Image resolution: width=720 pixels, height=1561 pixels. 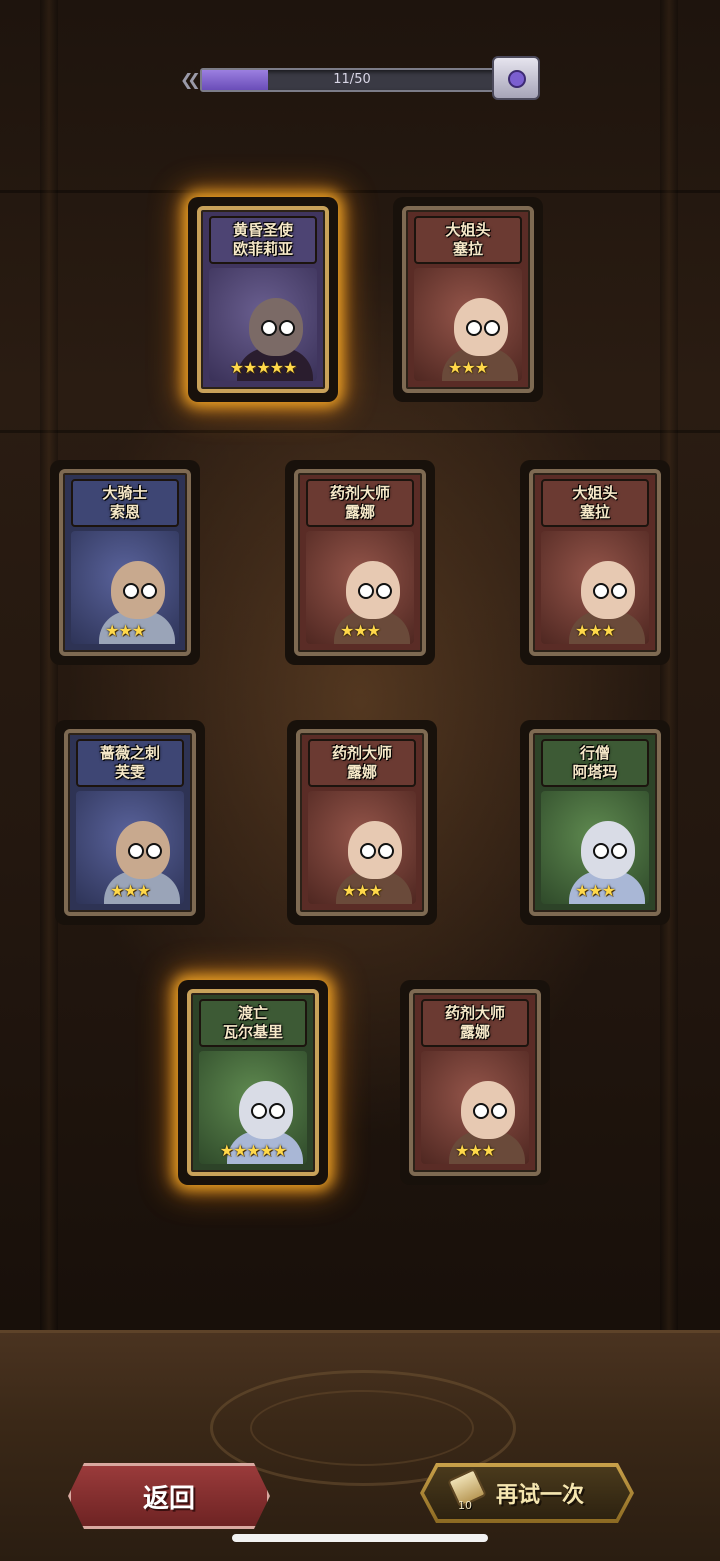 I want to click on card-frame: 渡亡 瓦尔基里 ★★★★★, so click(x=253, y=1082).